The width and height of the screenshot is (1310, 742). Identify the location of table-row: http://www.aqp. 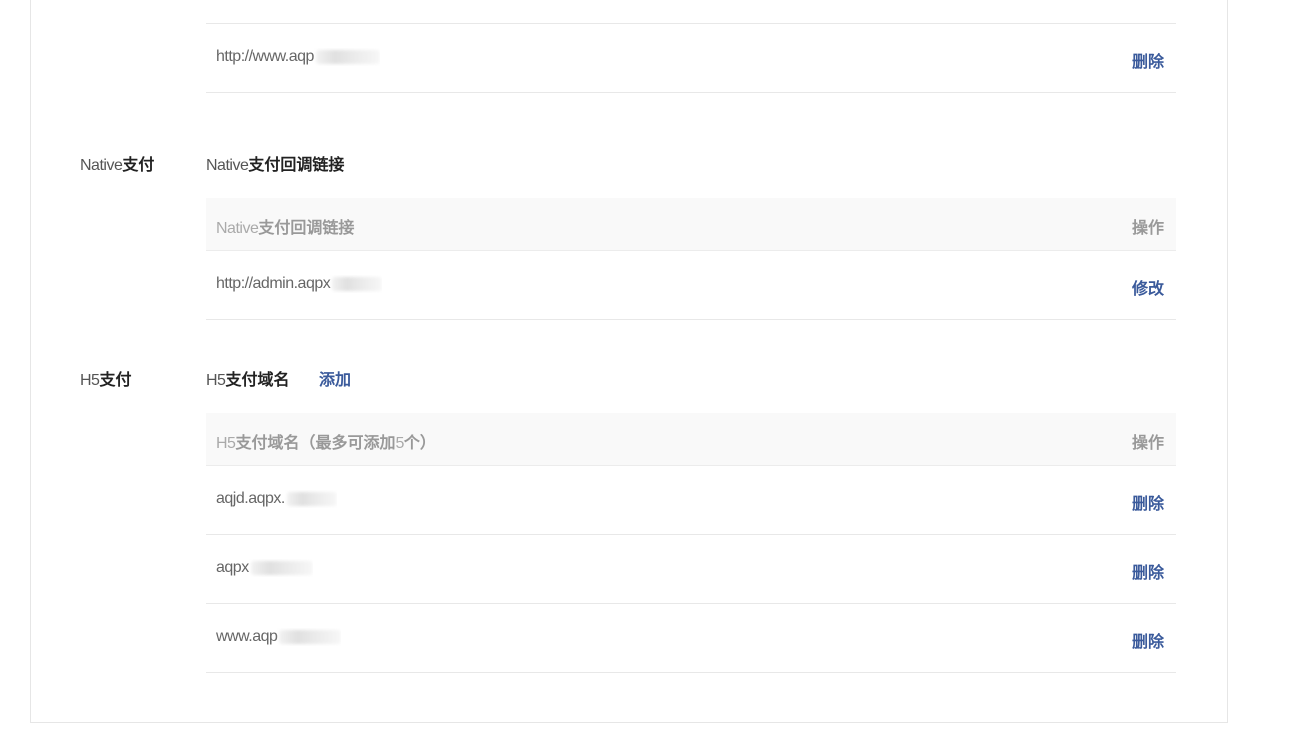
(298, 57).